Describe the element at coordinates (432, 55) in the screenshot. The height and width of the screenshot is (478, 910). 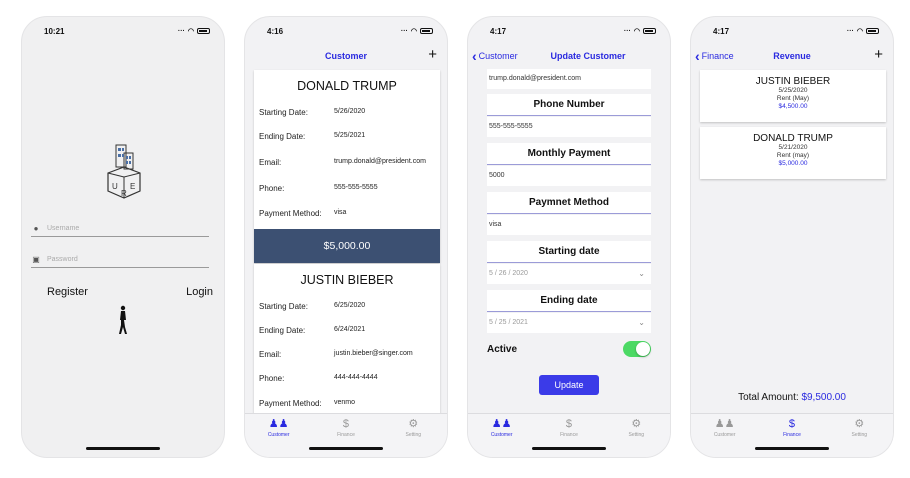
I see `add-customer-button: +` at that location.